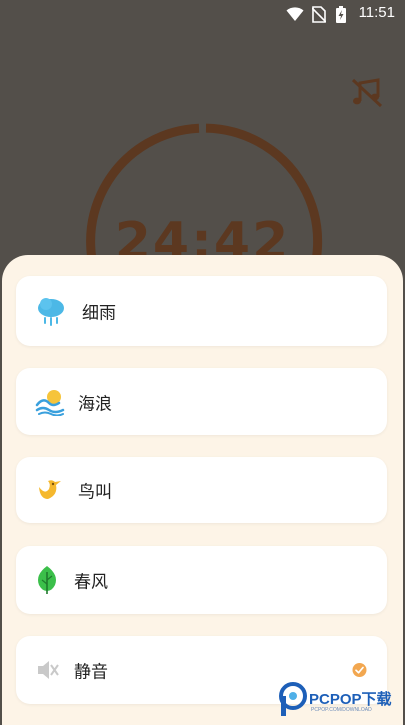 The image size is (405, 725). I want to click on sound-option-label: 鸟叫, so click(95, 492).